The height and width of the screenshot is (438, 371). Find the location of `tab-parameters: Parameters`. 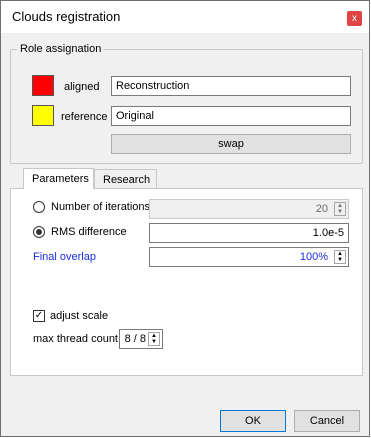

tab-parameters: Parameters is located at coordinates (58, 178).